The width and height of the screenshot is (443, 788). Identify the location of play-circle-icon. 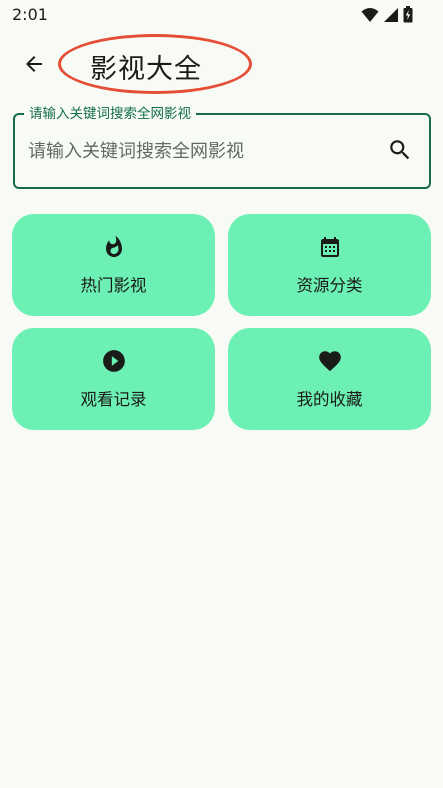
(114, 361).